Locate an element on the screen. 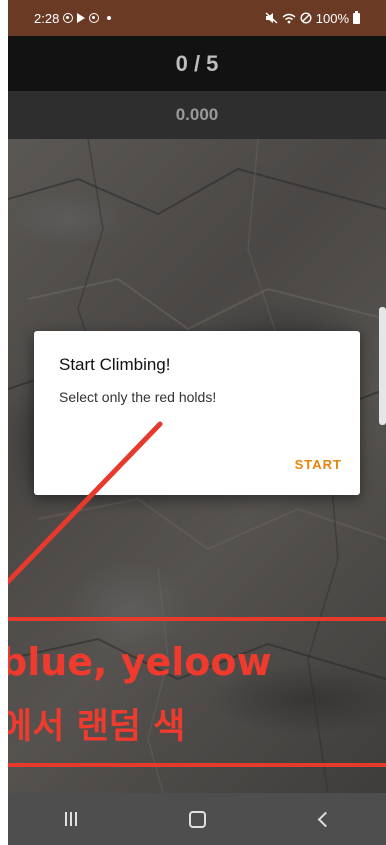 The width and height of the screenshot is (386, 845). mute-icon is located at coordinates (271, 18).